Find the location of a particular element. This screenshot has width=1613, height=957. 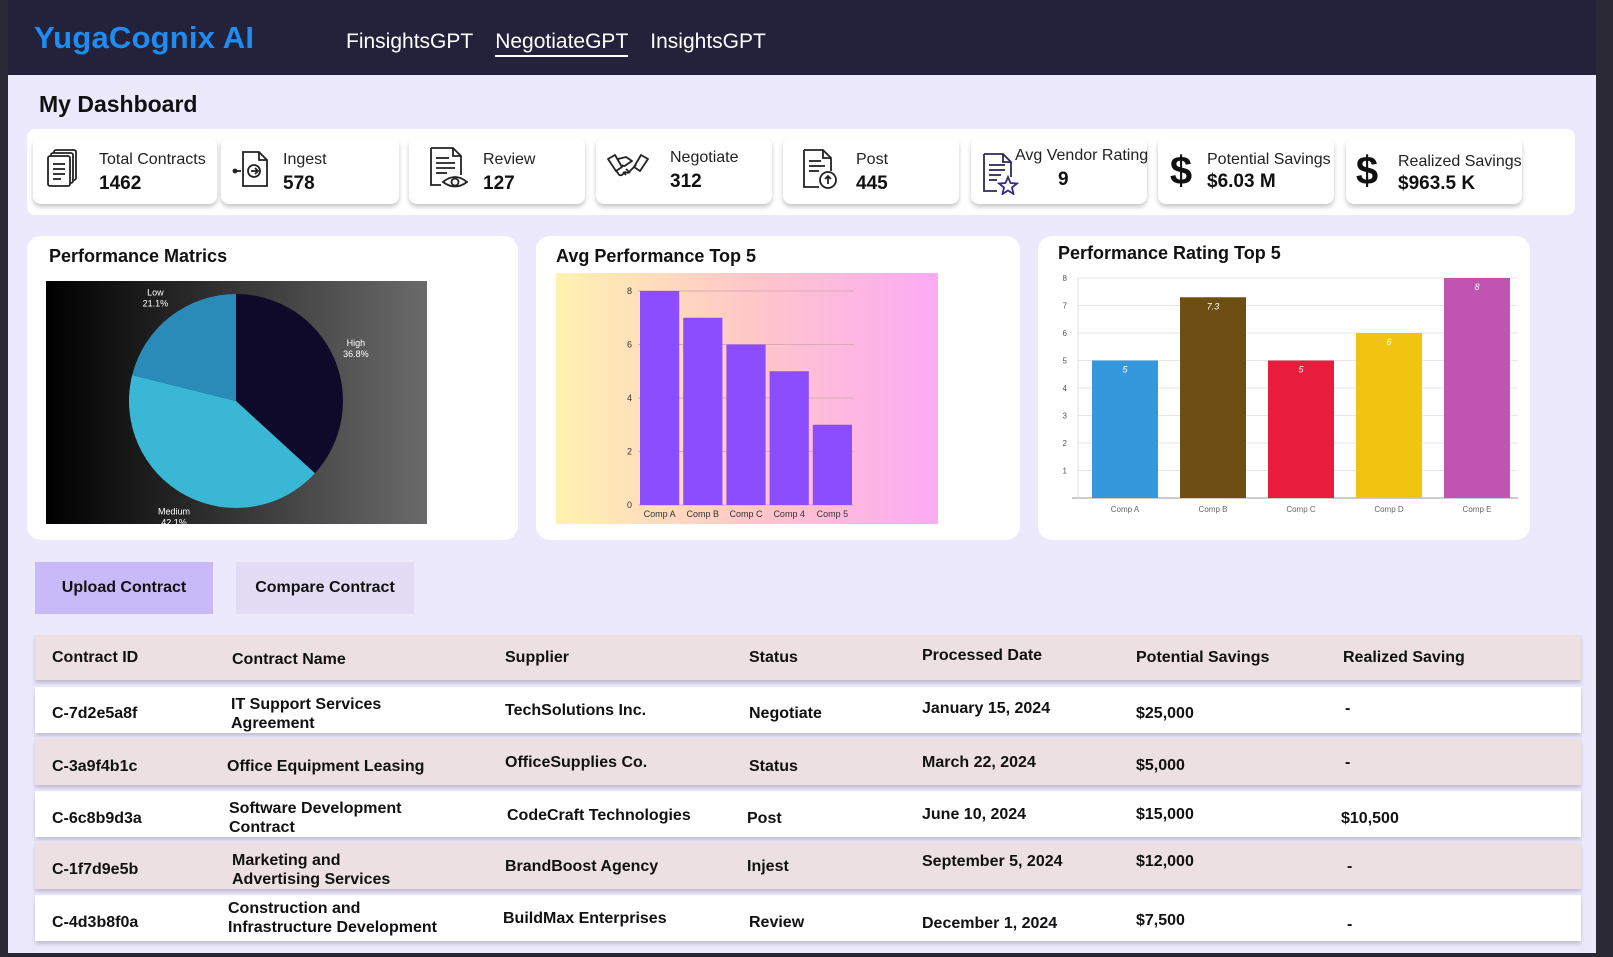

bar-data-label: 6 is located at coordinates (1388, 342).